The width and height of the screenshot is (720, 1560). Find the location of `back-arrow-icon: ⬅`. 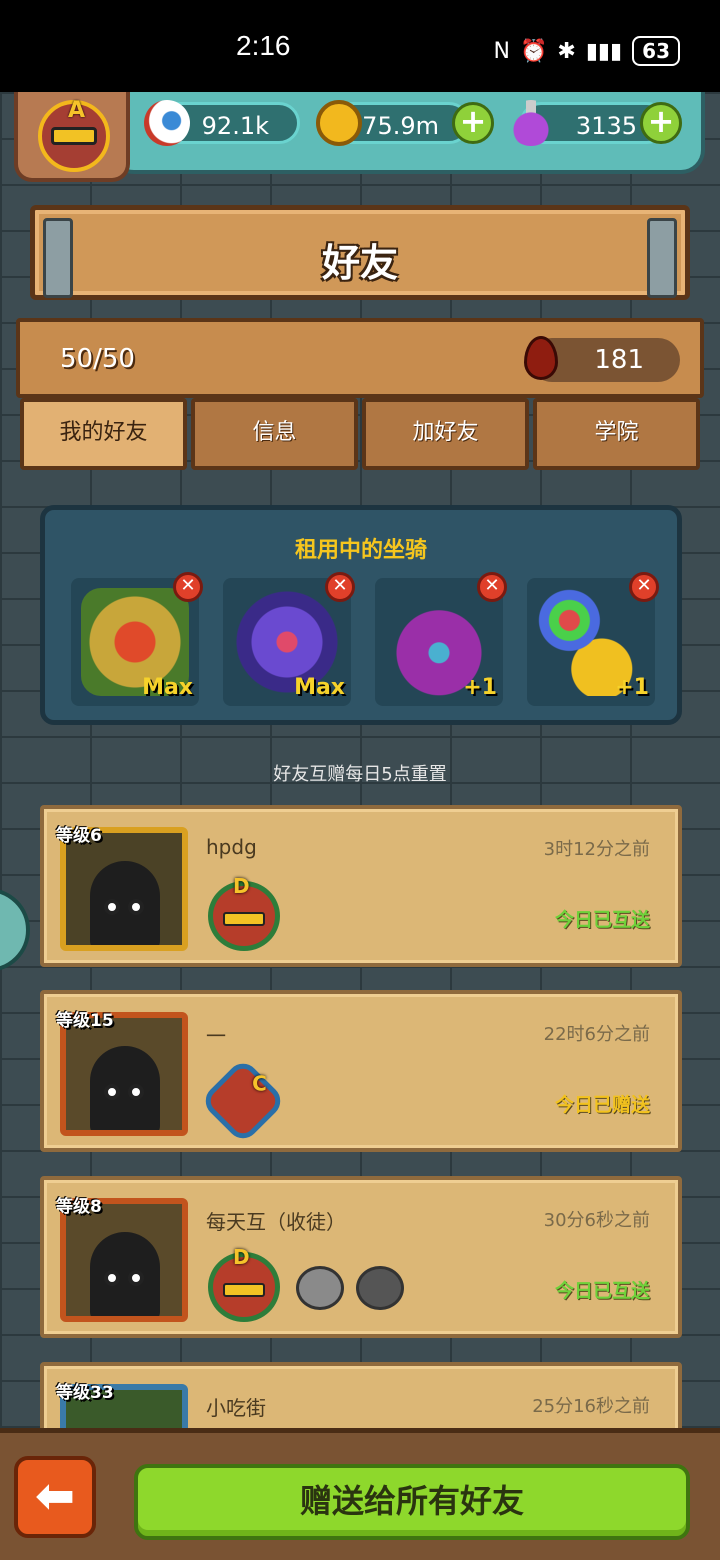

back-arrow-icon: ⬅ is located at coordinates (55, 1496).